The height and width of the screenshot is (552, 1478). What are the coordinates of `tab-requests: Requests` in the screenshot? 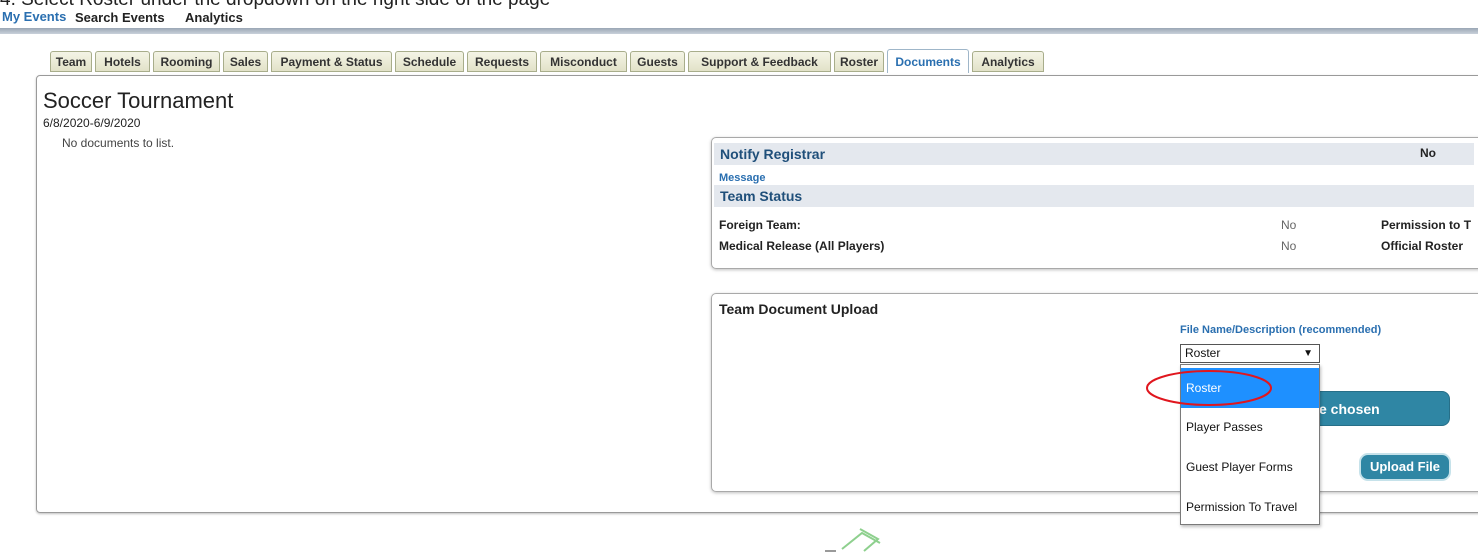 It's located at (502, 61).